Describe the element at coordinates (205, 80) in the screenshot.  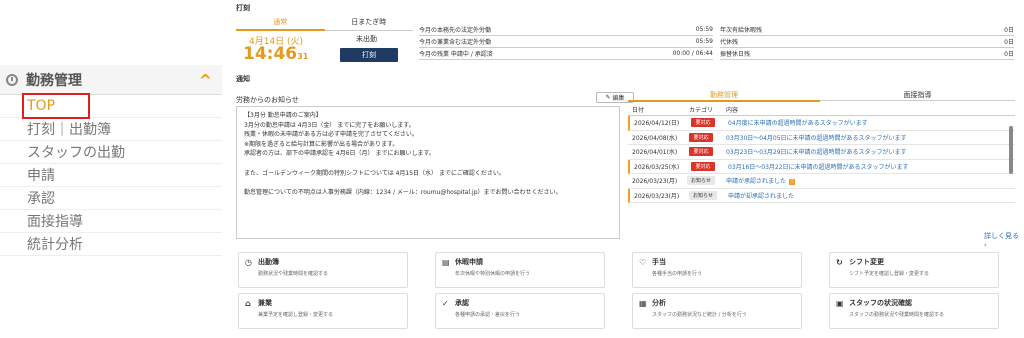
I see `chevron-up-icon: ^` at that location.